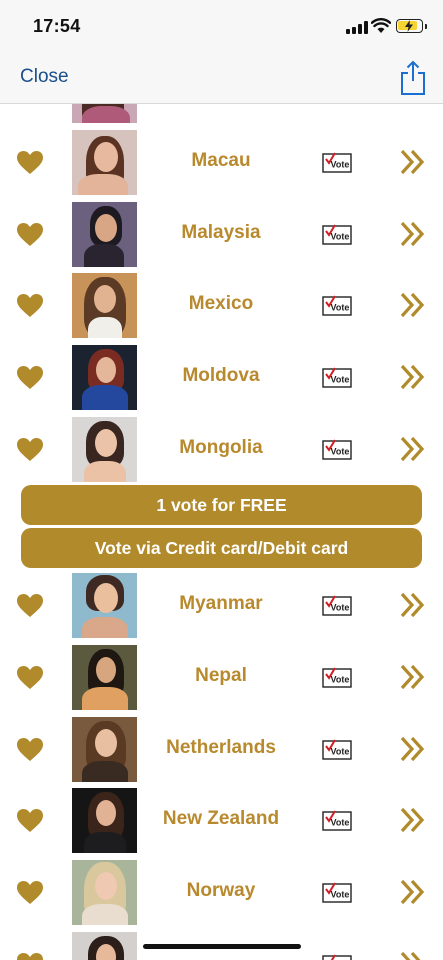 The height and width of the screenshot is (960, 443). What do you see at coordinates (221, 747) in the screenshot?
I see `country-name: Netherlands` at bounding box center [221, 747].